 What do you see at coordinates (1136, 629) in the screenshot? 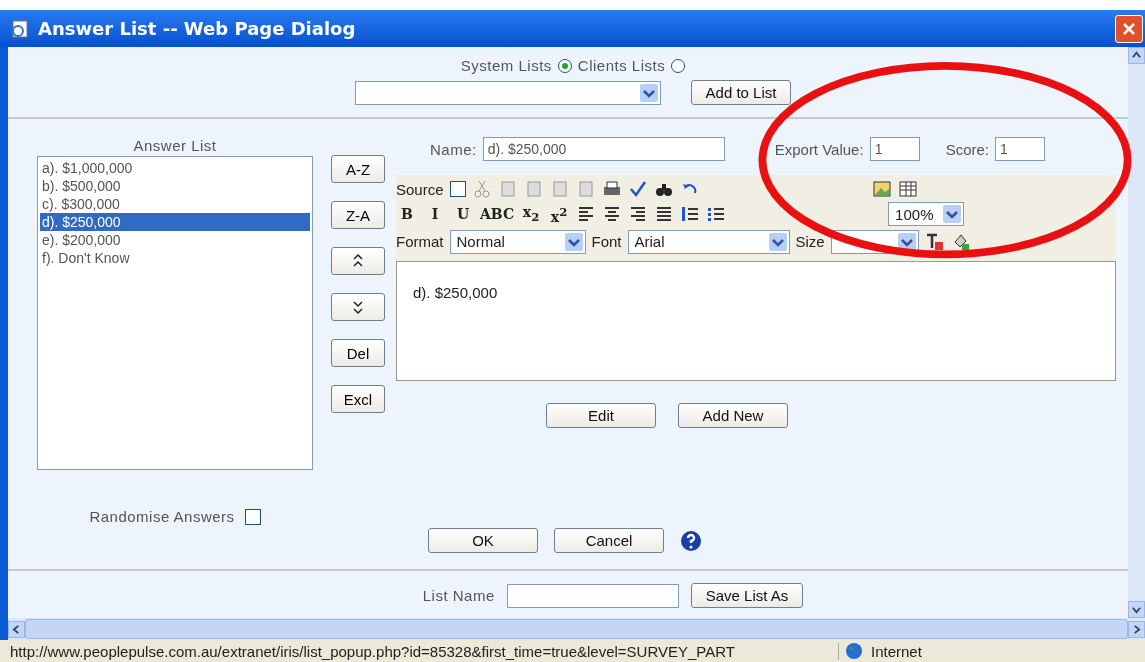
I see `scroll-right-icon` at bounding box center [1136, 629].